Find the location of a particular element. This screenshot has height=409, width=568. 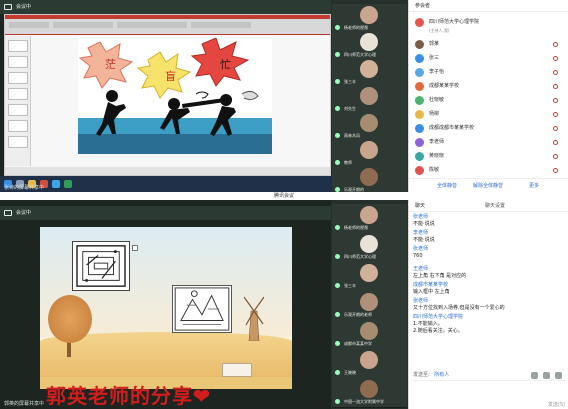

participant-actions: 全体静音 解除全体静音 更多 is located at coordinates (488, 185).